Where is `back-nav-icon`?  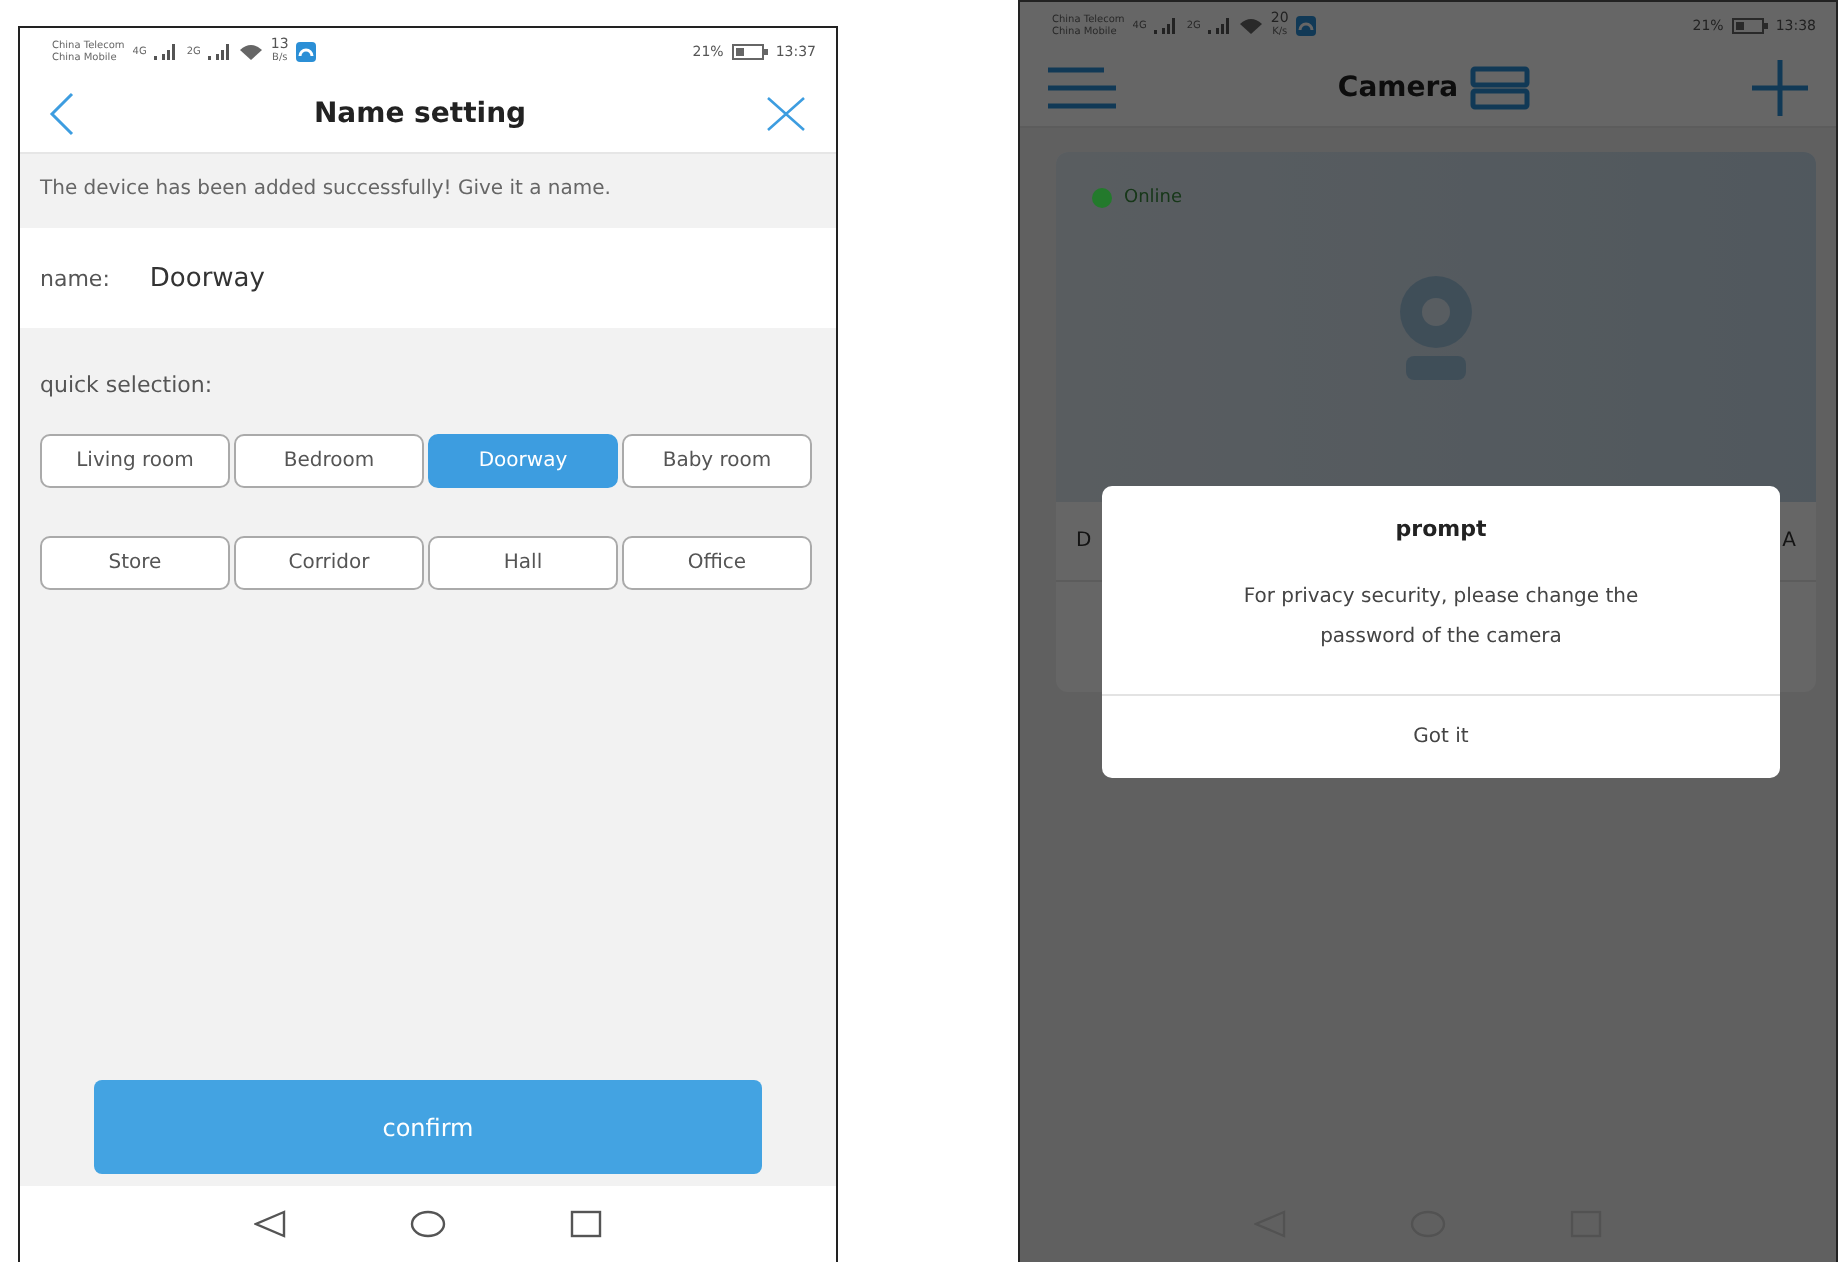
back-nav-icon is located at coordinates (270, 1224).